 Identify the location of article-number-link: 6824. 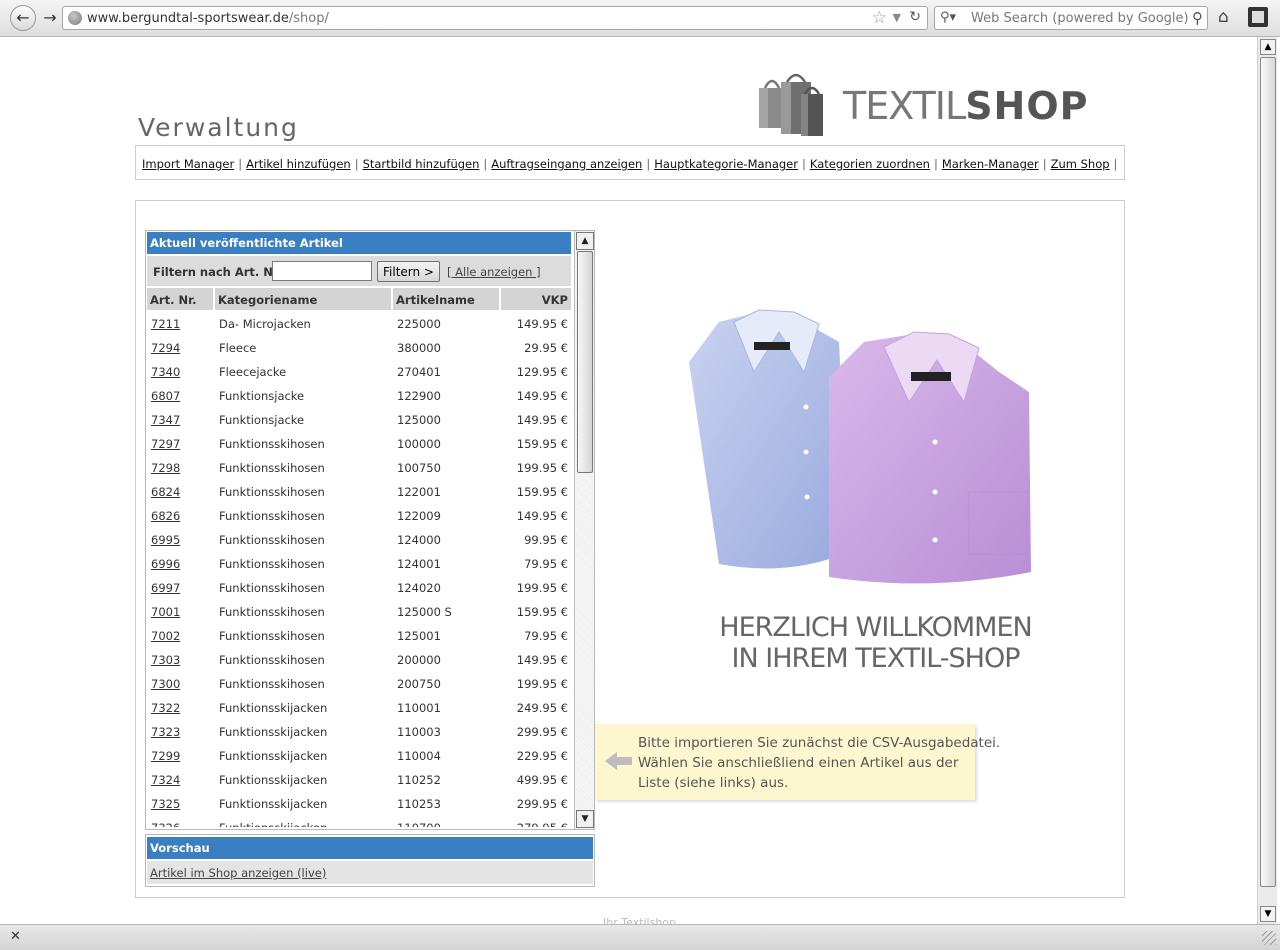
(165, 492).